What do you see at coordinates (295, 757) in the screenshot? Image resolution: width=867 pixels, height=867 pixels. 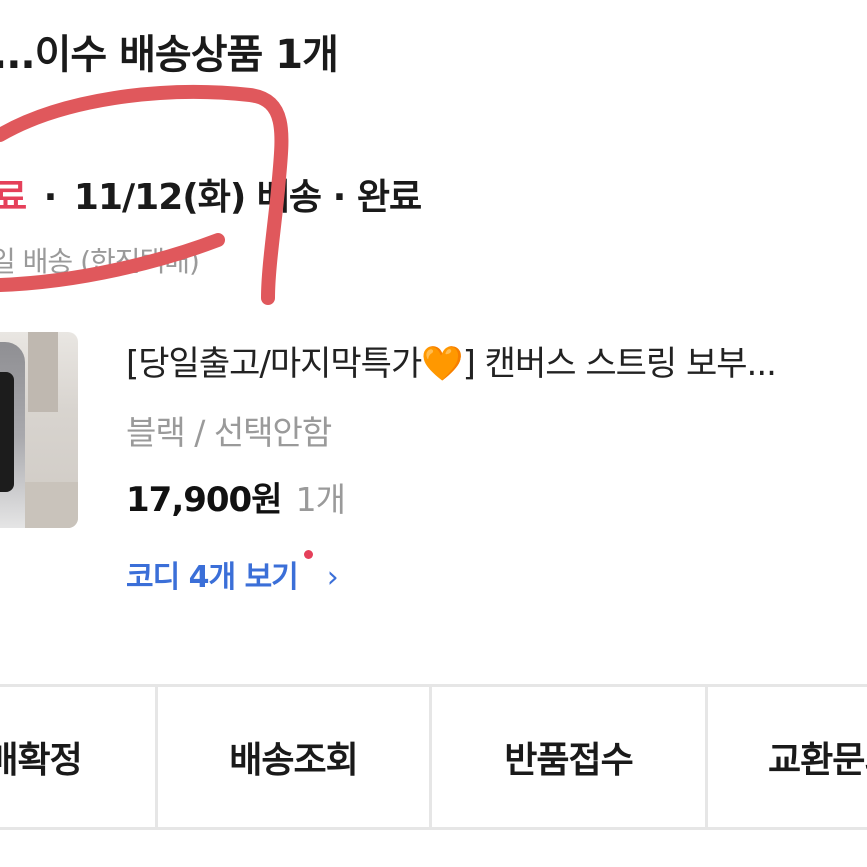 I see `track-delivery-button: 배송조회` at bounding box center [295, 757].